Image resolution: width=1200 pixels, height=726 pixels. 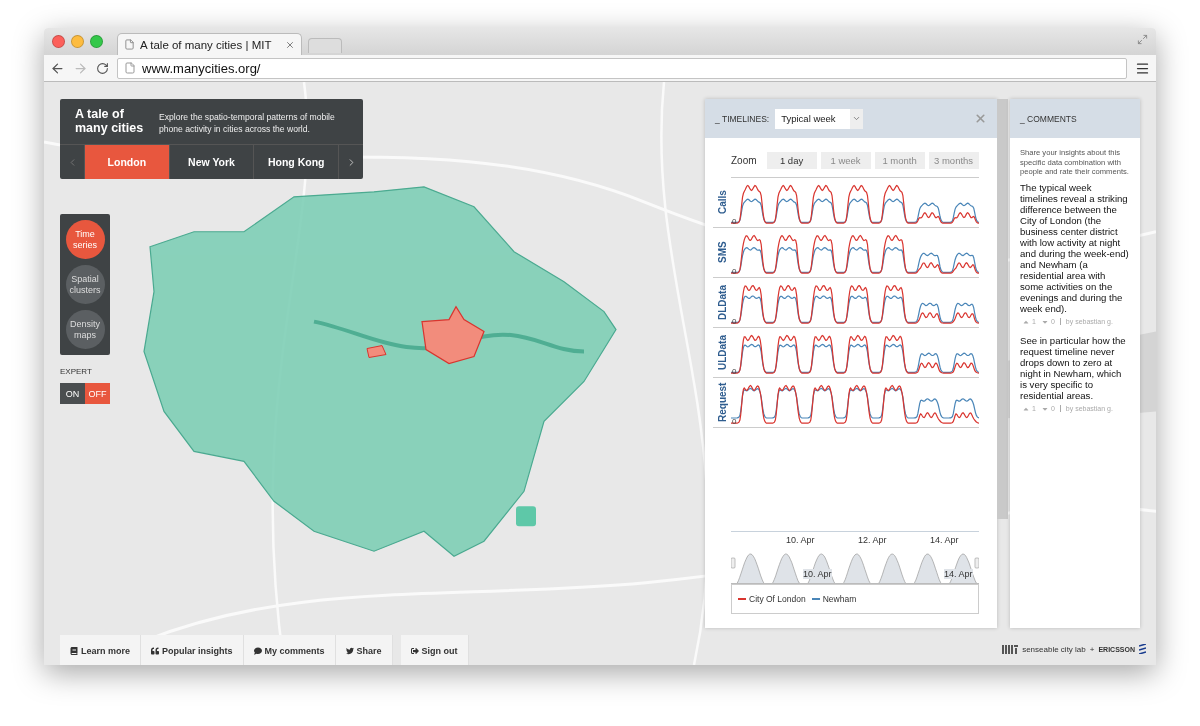 What do you see at coordinates (155, 650) in the screenshot?
I see `quote-icon` at bounding box center [155, 650].